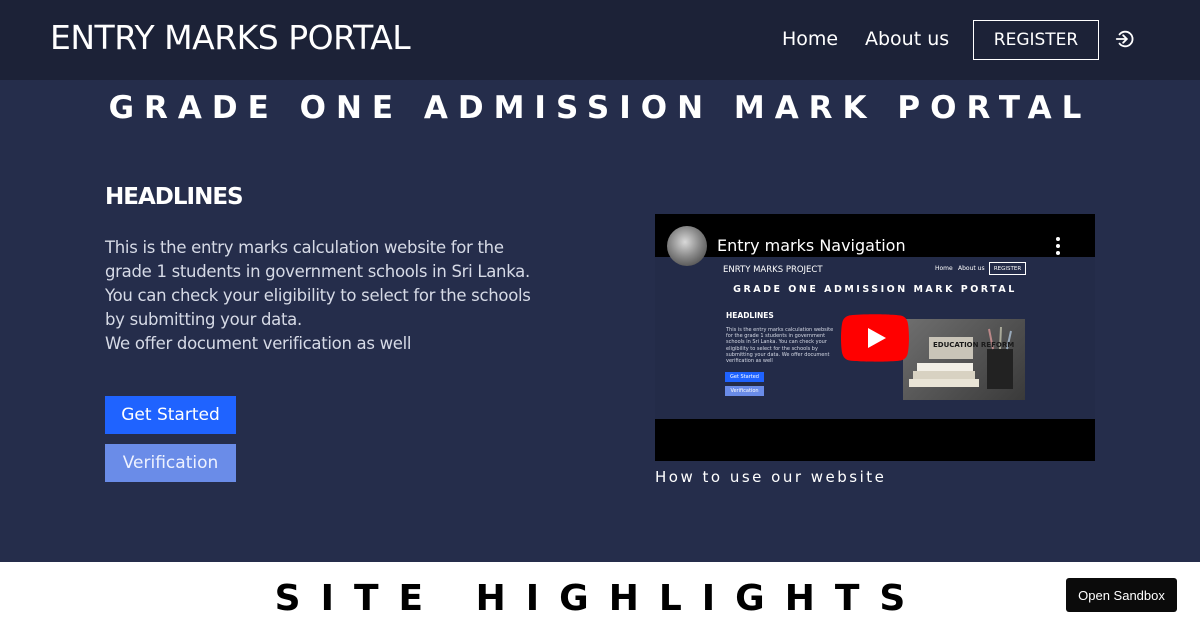  Describe the element at coordinates (1036, 40) in the screenshot. I see `register-button: REGISTER` at that location.